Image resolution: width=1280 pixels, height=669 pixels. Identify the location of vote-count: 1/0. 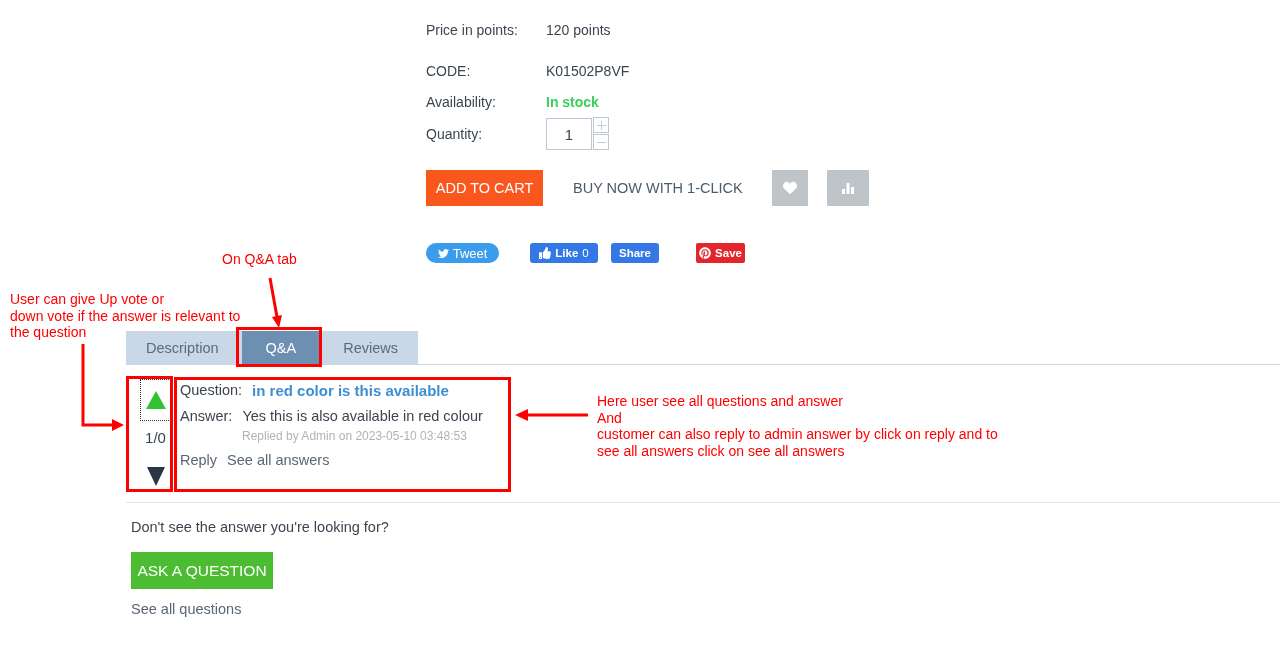
(155, 438).